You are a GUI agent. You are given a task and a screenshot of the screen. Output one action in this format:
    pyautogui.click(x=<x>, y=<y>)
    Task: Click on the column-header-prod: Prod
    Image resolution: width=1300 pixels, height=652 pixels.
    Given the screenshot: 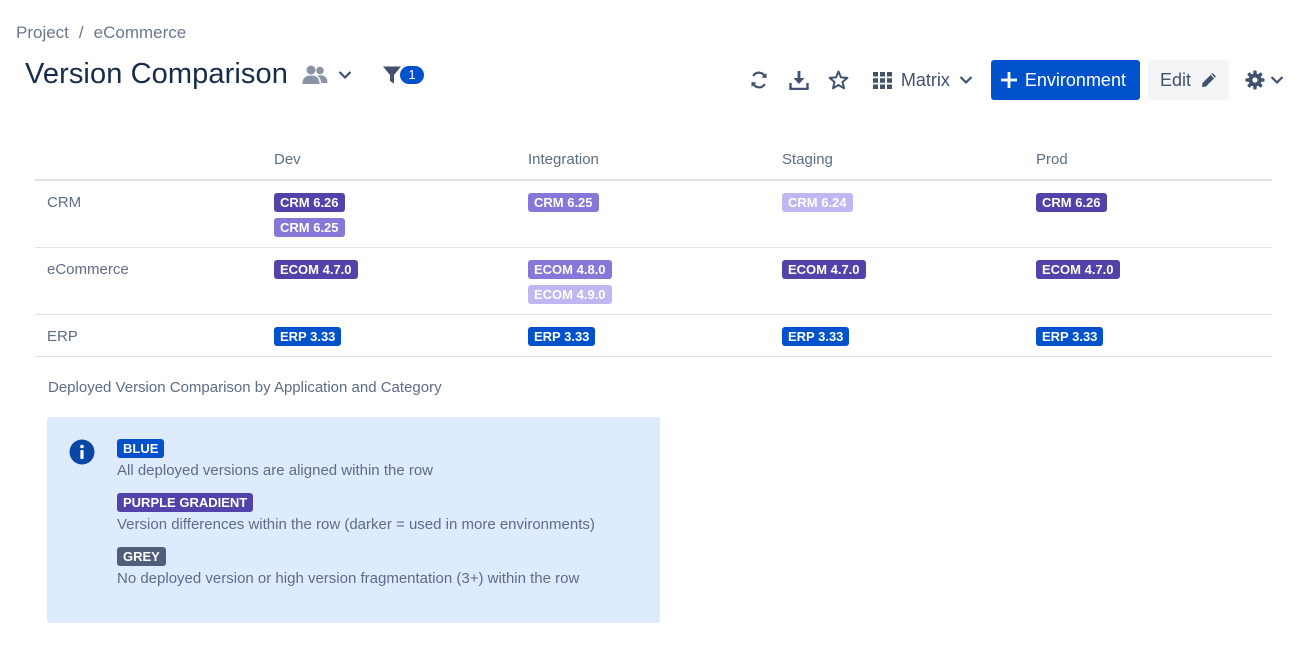 What is the action you would take?
    pyautogui.click(x=1154, y=159)
    